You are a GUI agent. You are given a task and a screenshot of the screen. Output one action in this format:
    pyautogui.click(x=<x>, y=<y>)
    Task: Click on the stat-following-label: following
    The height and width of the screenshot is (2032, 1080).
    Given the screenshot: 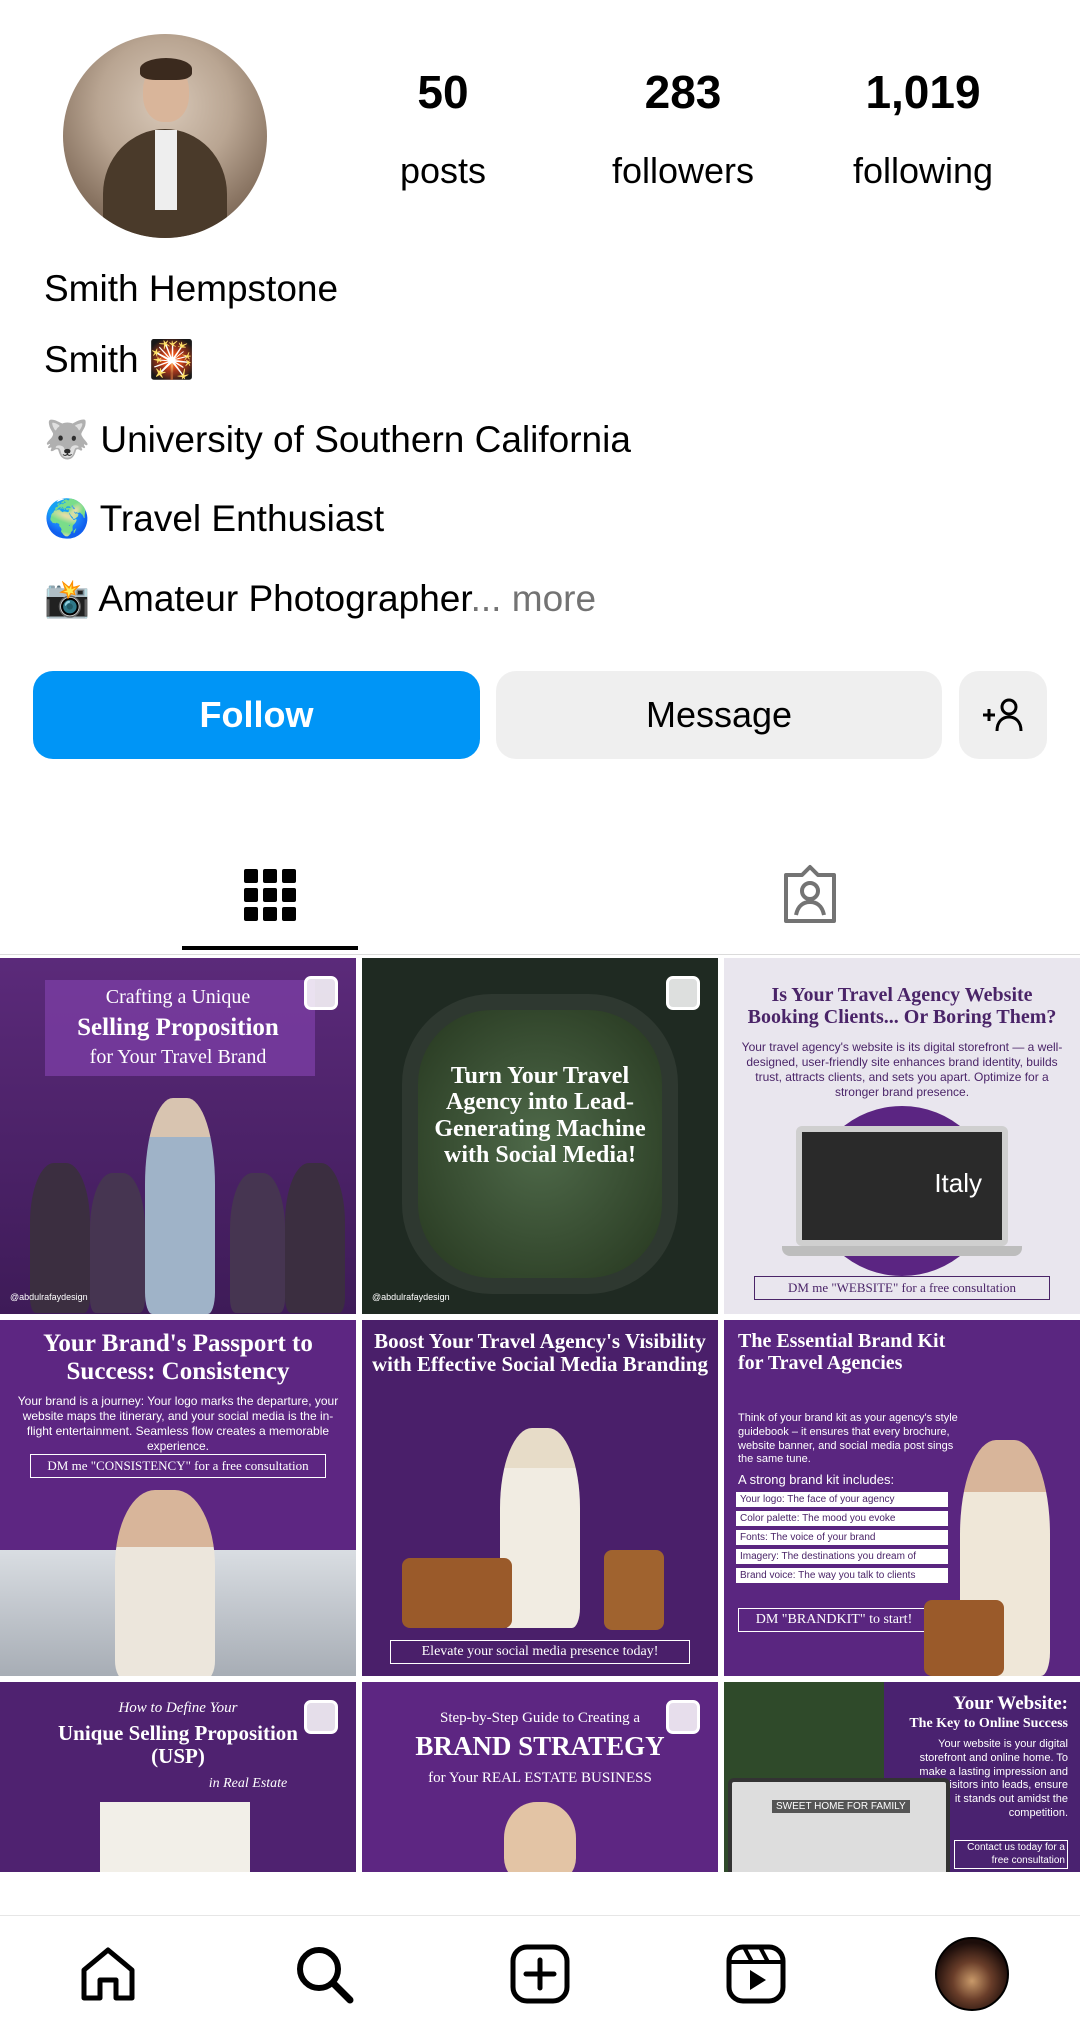 What is the action you would take?
    pyautogui.click(x=923, y=170)
    